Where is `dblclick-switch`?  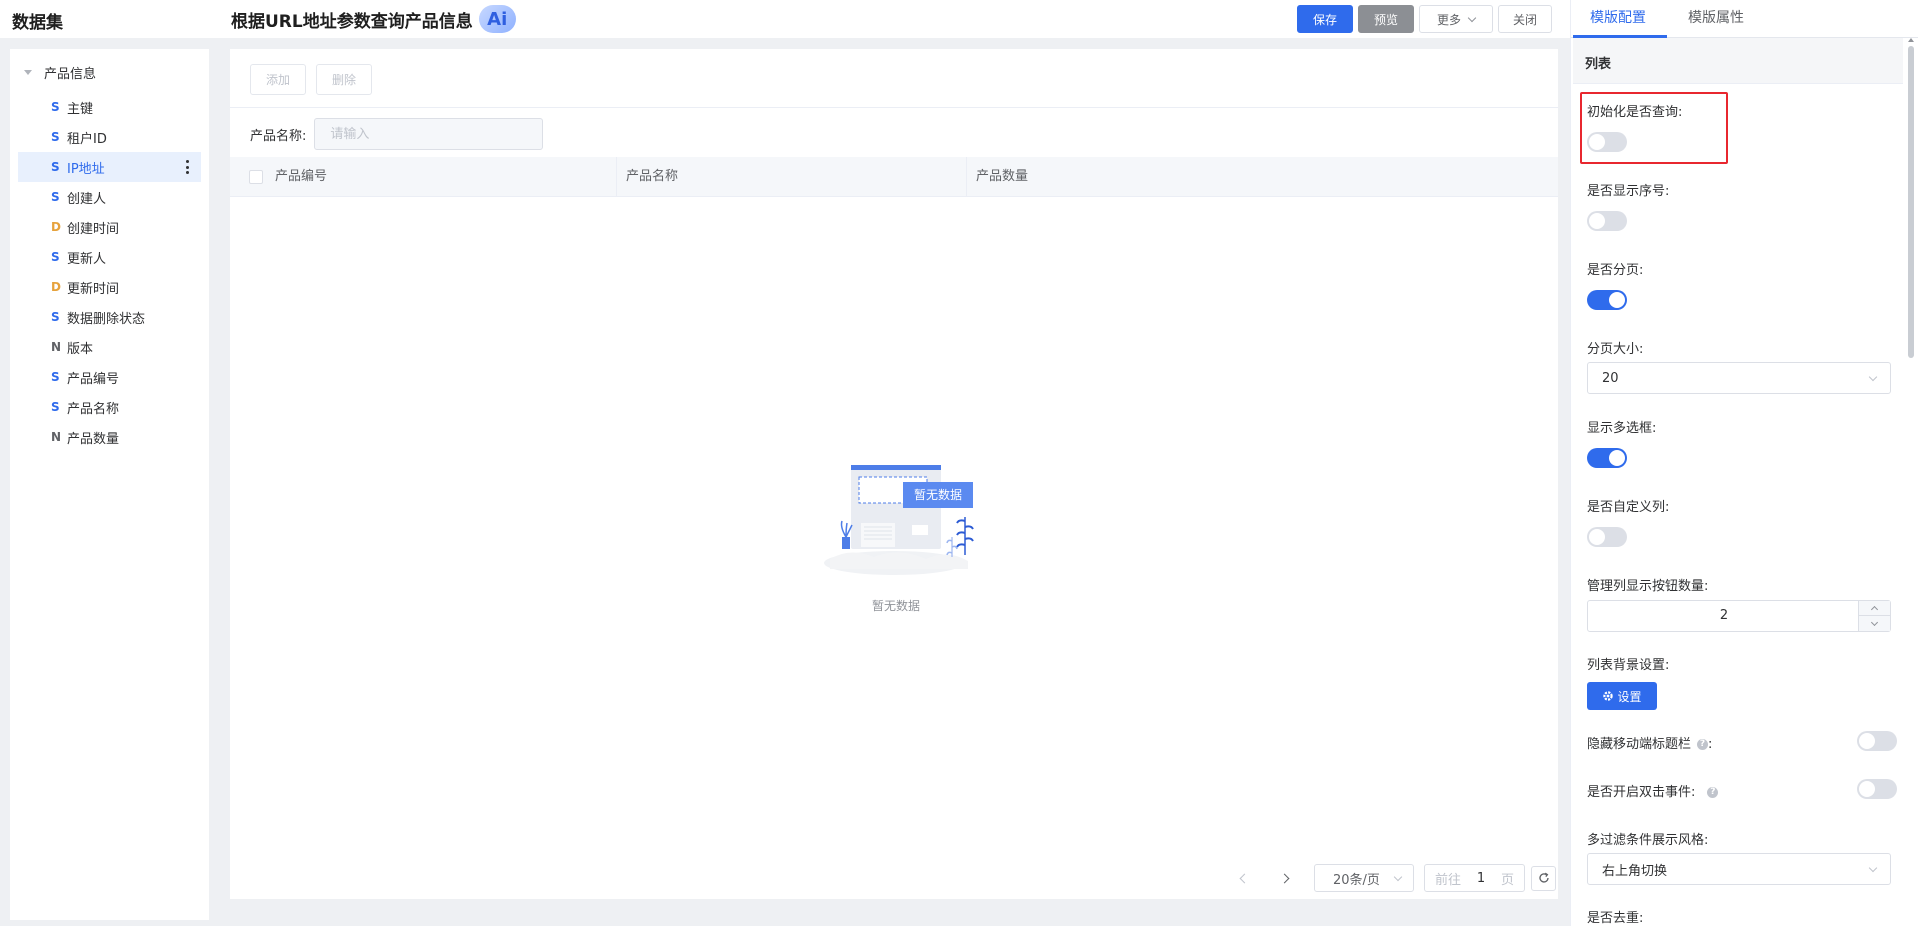
dblclick-switch is located at coordinates (1877, 789).